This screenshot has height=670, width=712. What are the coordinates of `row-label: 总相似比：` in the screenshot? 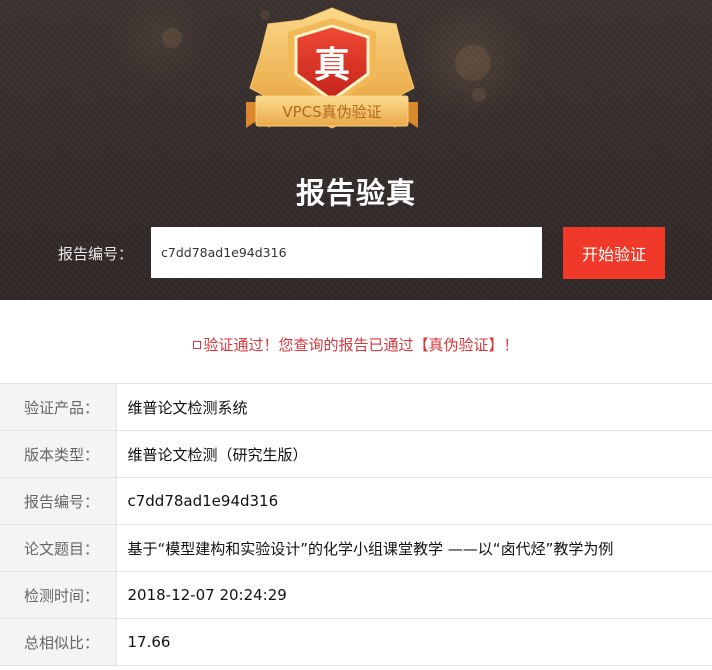 It's located at (58, 642).